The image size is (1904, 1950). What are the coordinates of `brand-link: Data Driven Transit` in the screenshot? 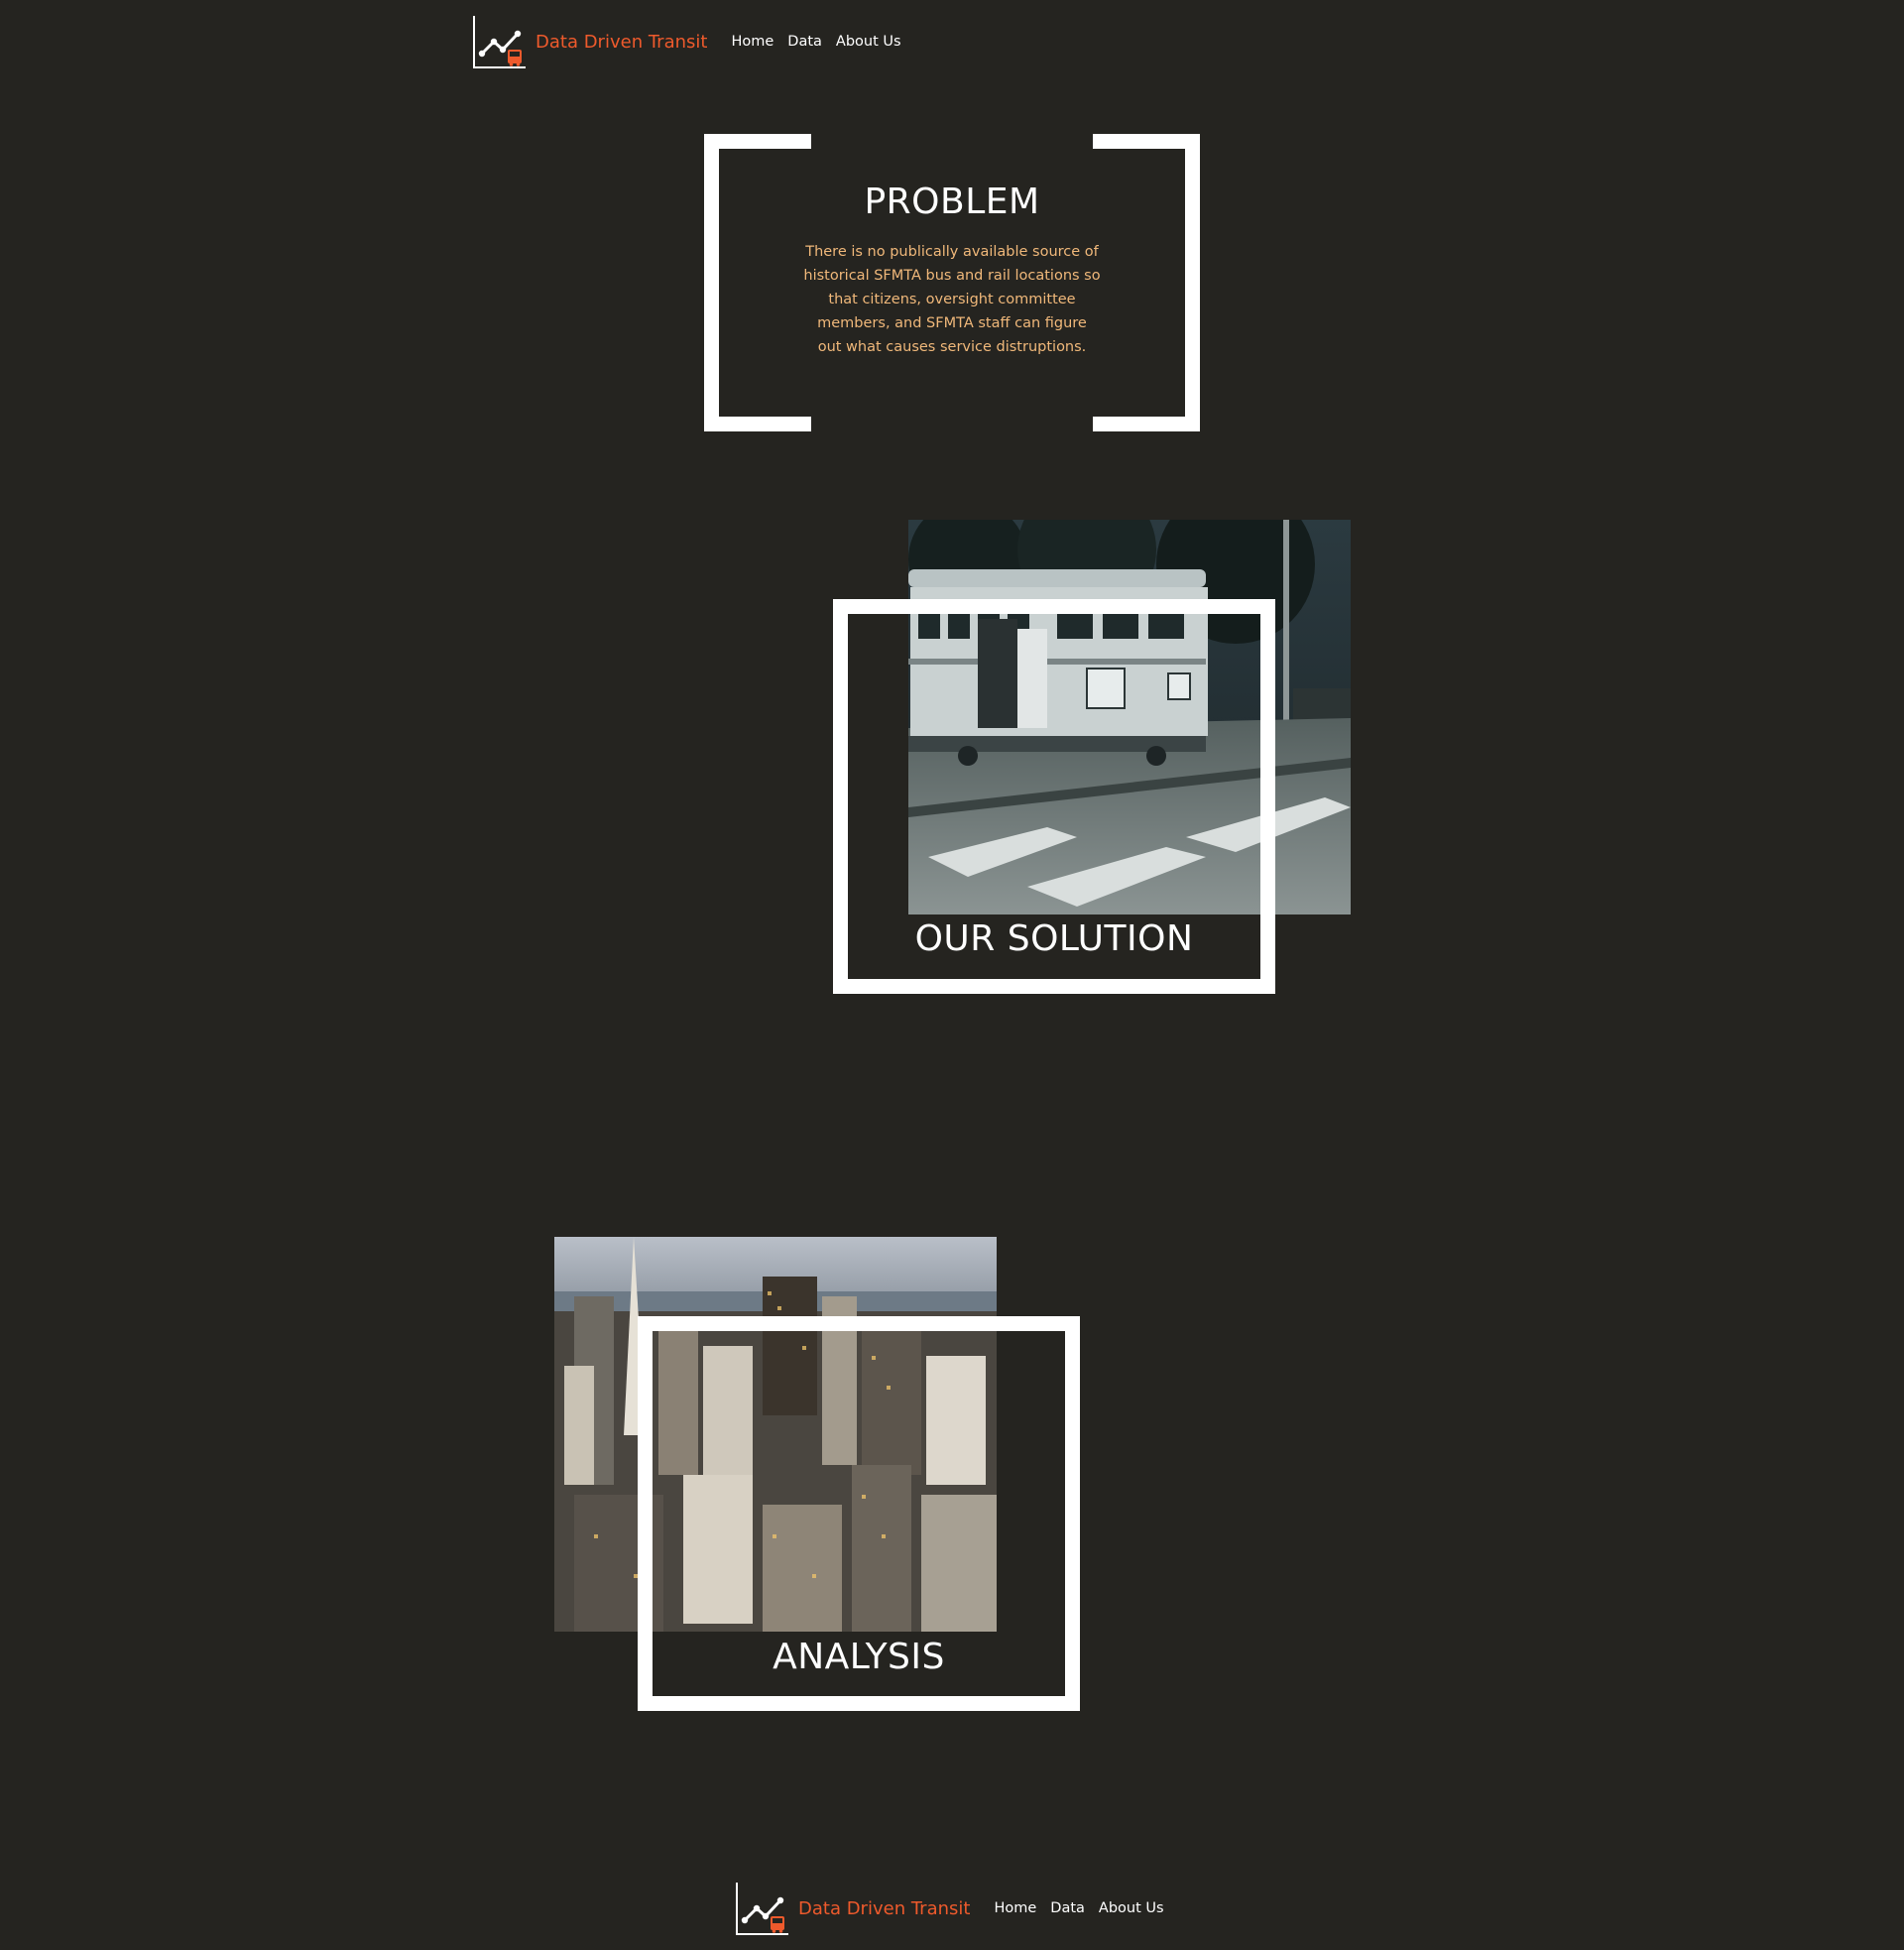 It's located at (621, 43).